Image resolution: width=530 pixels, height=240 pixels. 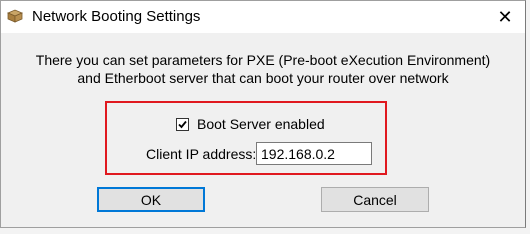 I want to click on package-icon, so click(x=15, y=16).